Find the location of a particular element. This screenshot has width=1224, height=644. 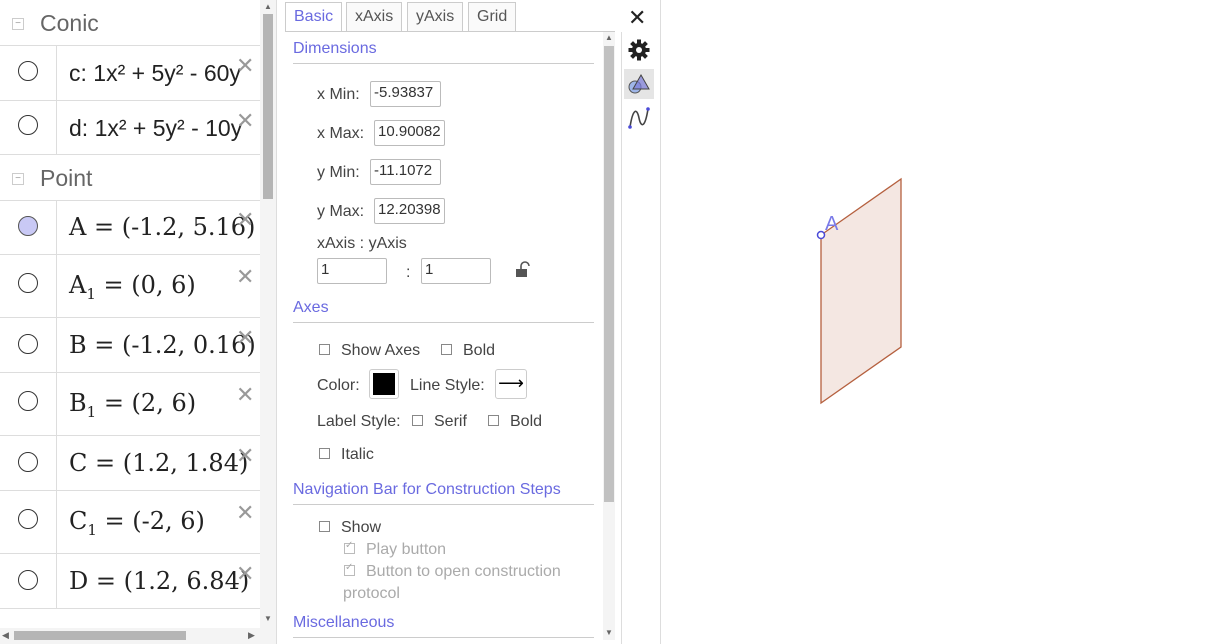

point-definition: D = (1.2, 6.84) is located at coordinates (159, 581).